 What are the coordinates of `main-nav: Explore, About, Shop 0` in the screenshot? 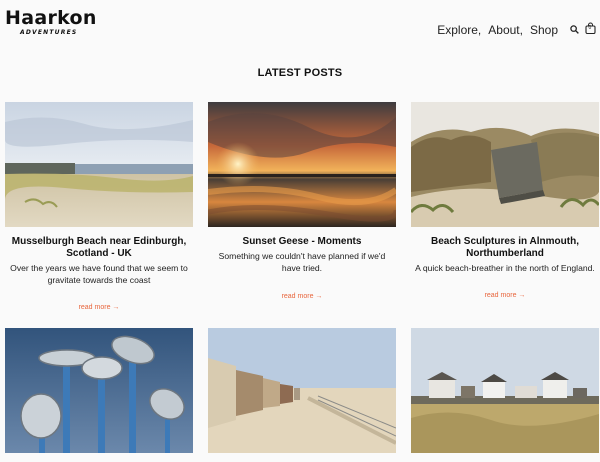 It's located at (516, 30).